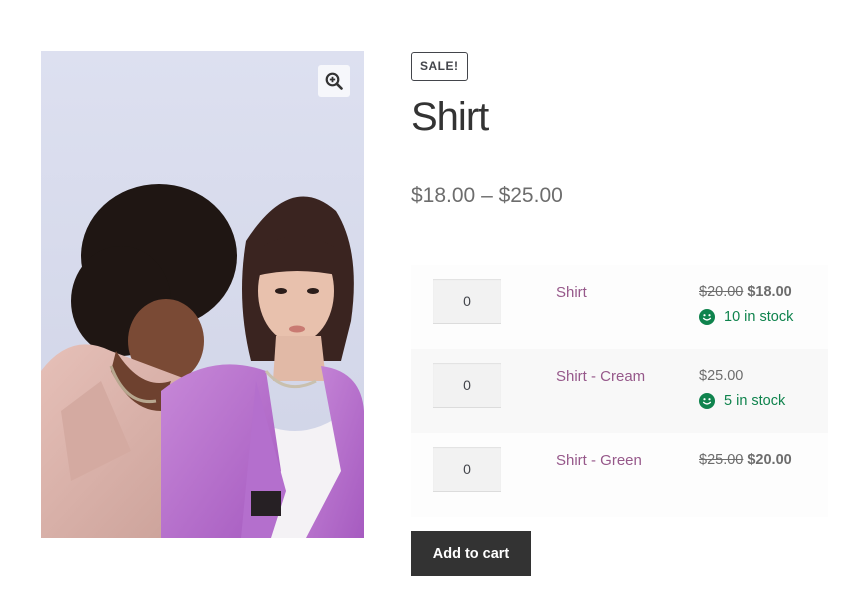 The image size is (851, 596). I want to click on price-cell: $25.00, so click(721, 376).